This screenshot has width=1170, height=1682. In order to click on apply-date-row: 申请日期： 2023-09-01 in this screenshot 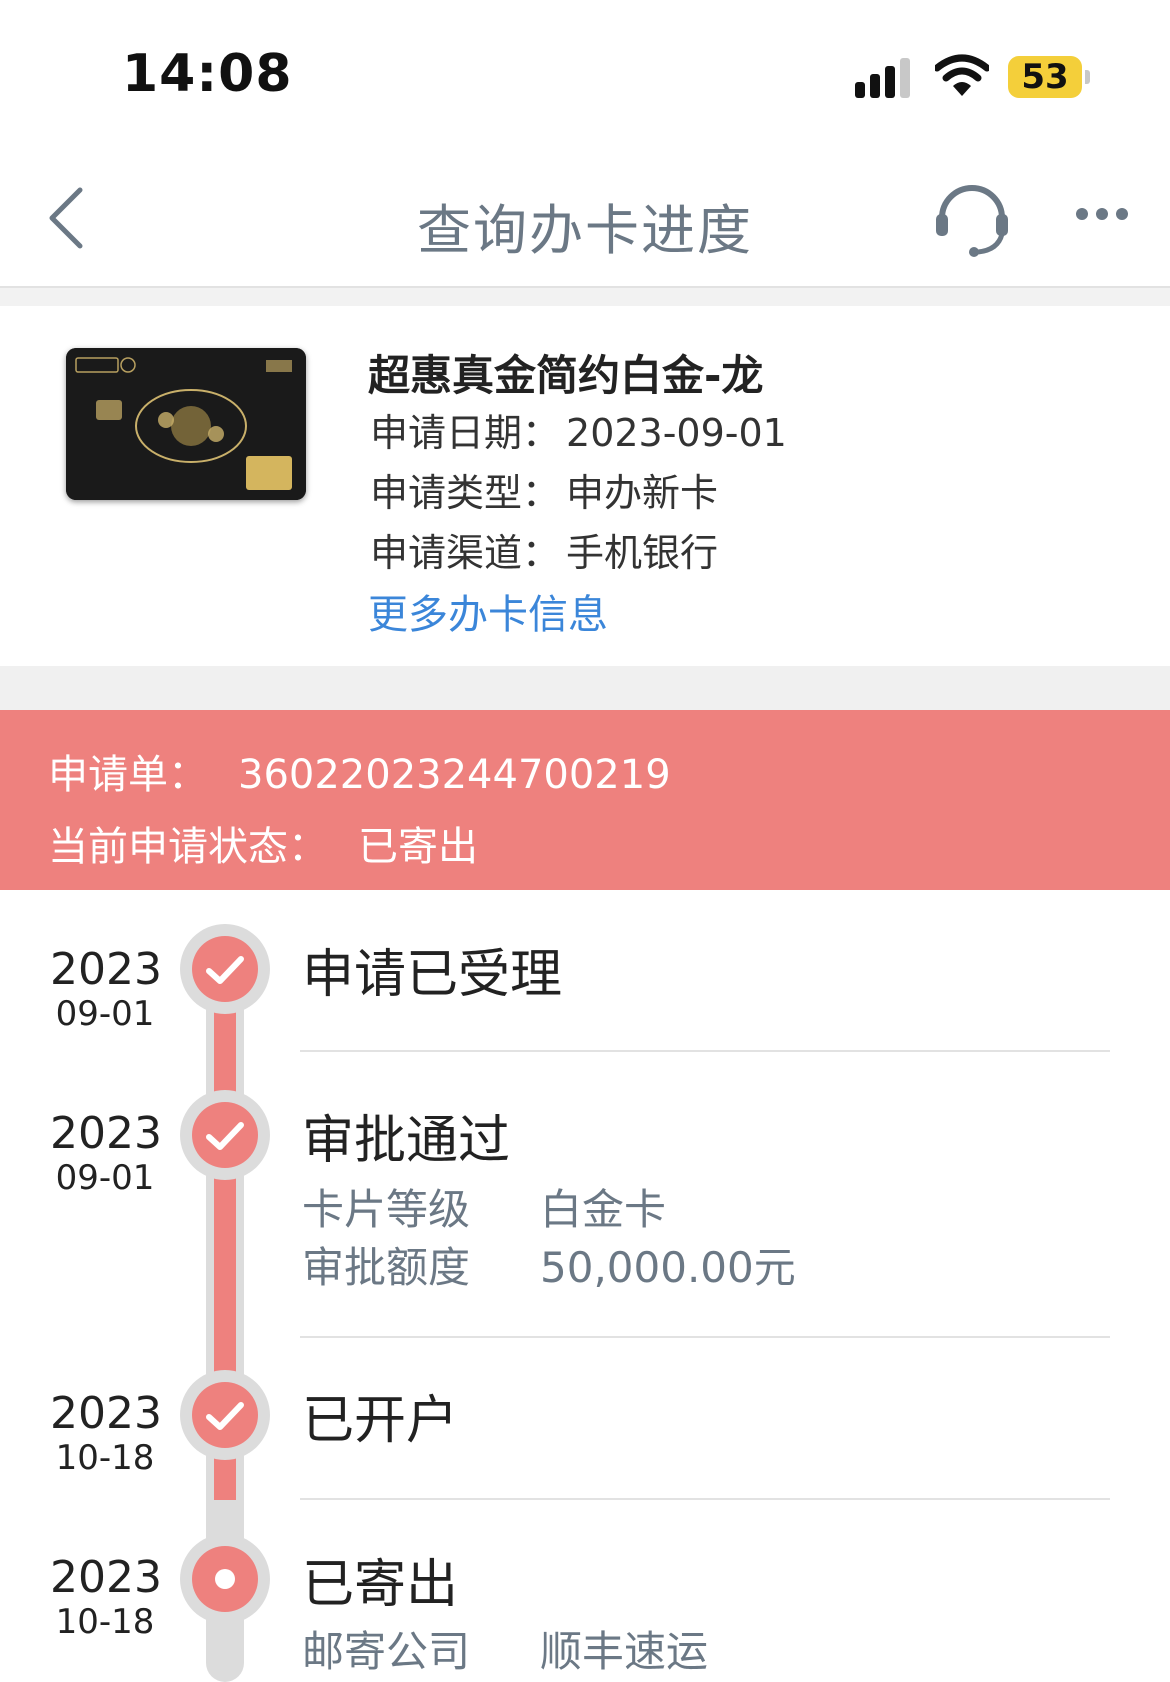, I will do `click(578, 429)`.